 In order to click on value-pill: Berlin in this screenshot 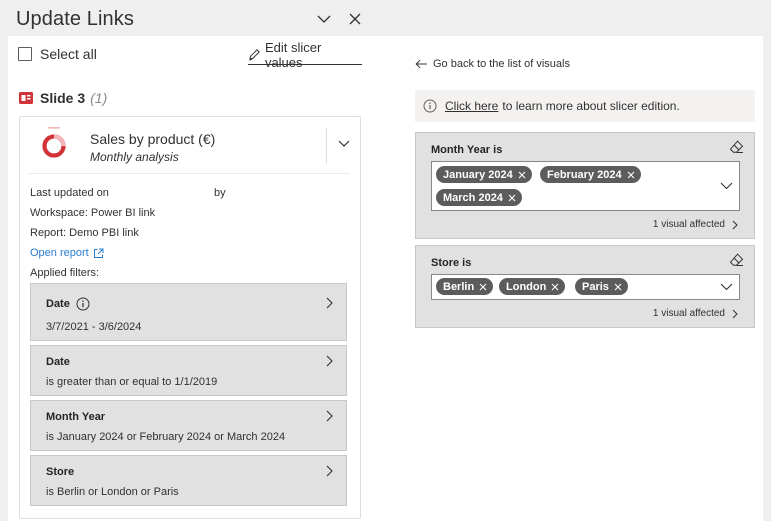, I will do `click(465, 286)`.